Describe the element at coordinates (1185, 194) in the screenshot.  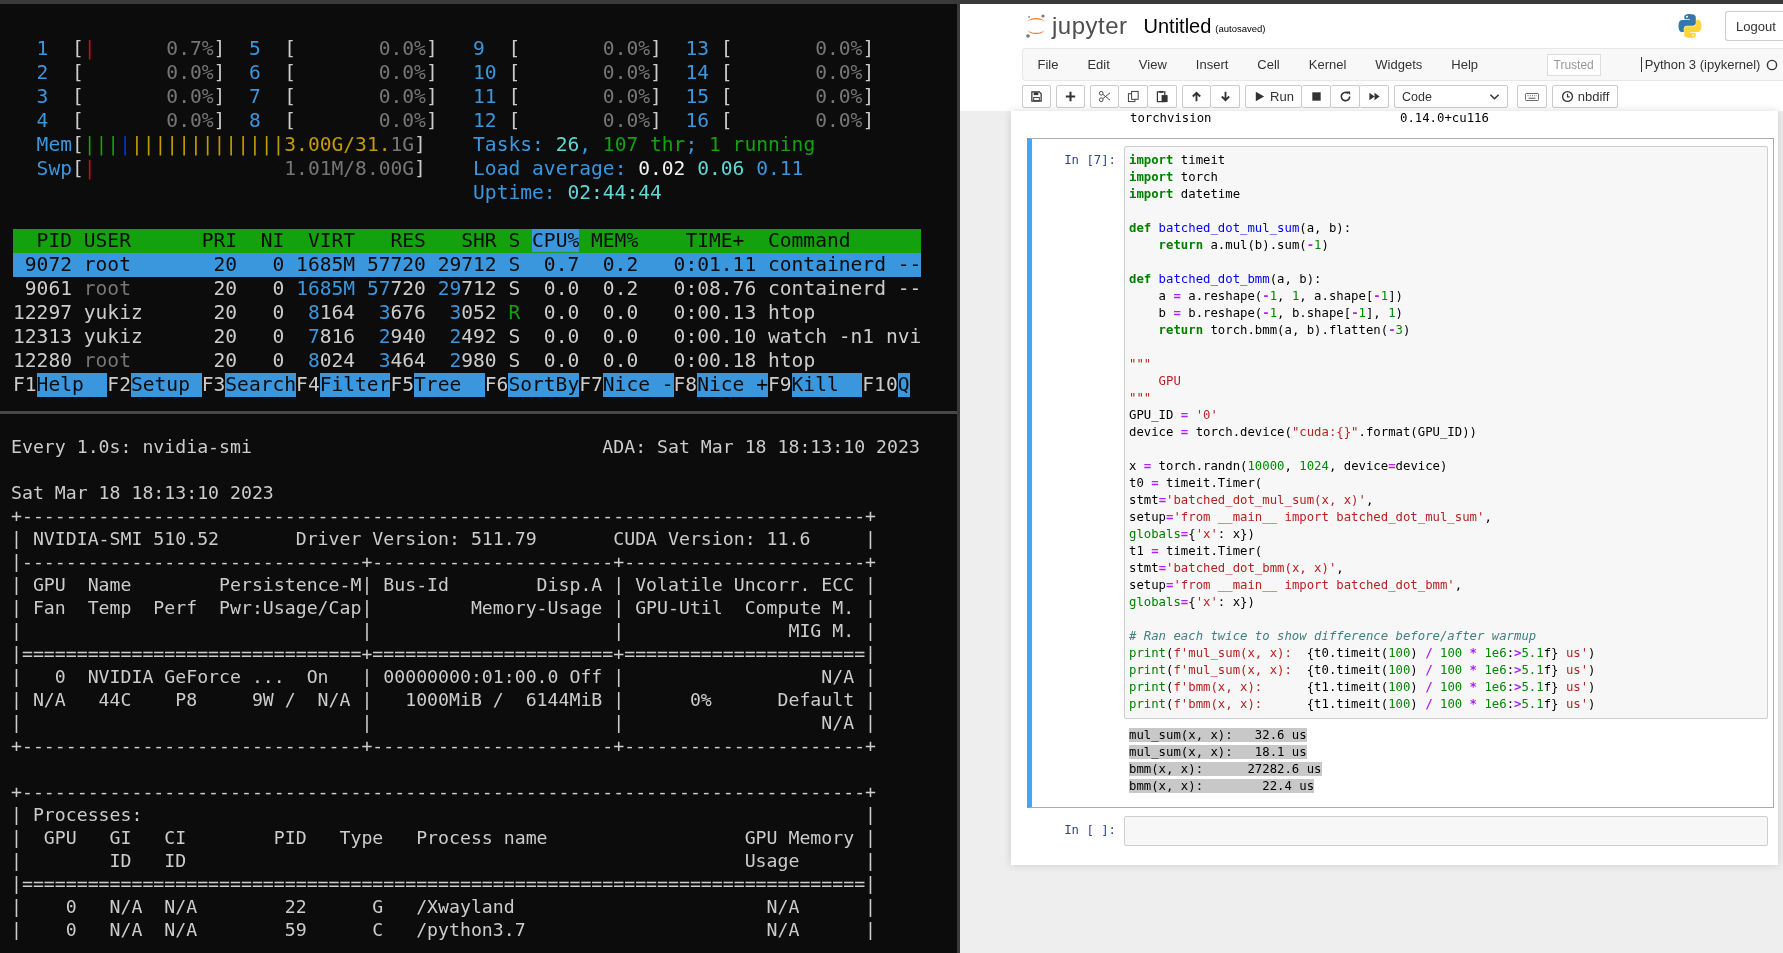
I see `code-line: import datetime` at that location.